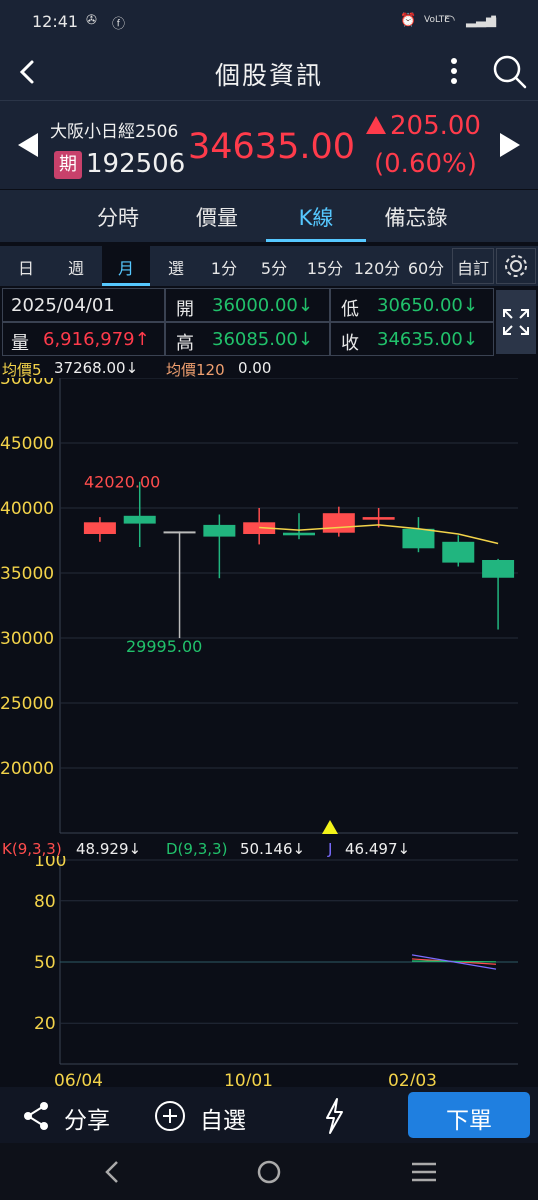 This screenshot has width=538, height=1200. I want to click on open-label: 開, so click(185, 309).